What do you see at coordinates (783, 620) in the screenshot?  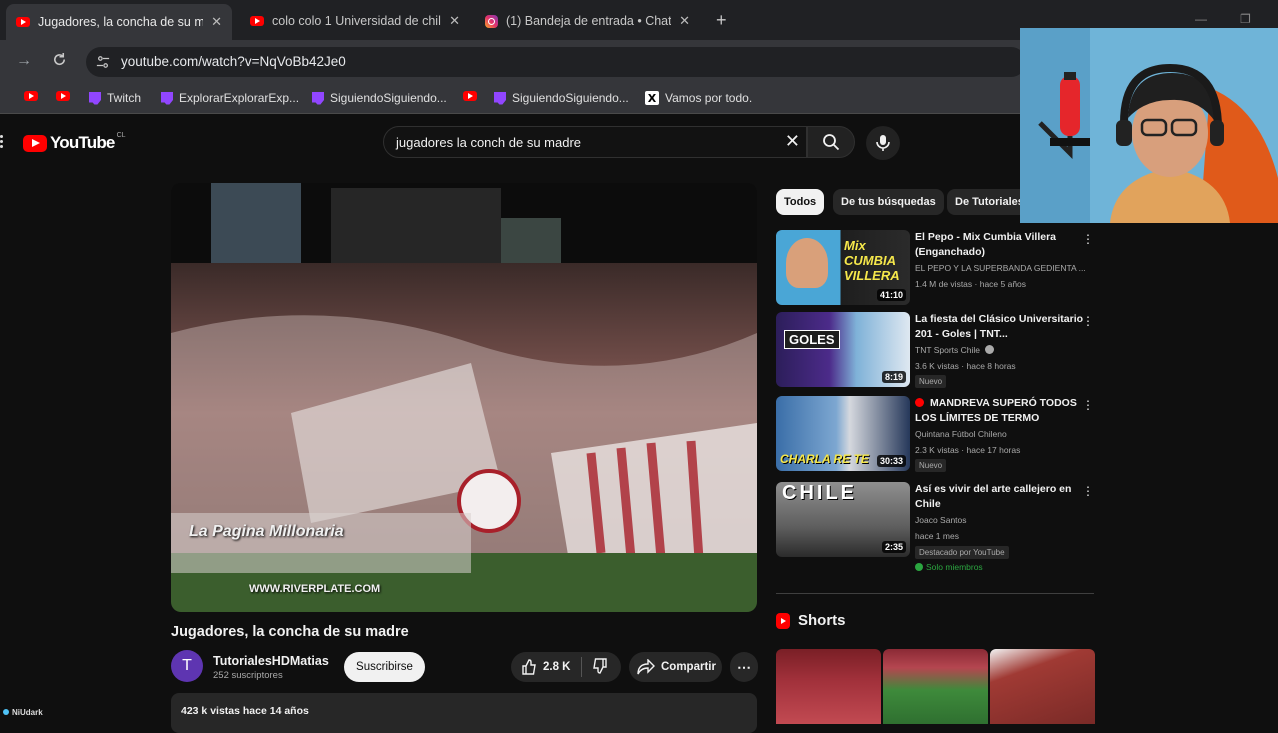 I see `shorts-icon` at bounding box center [783, 620].